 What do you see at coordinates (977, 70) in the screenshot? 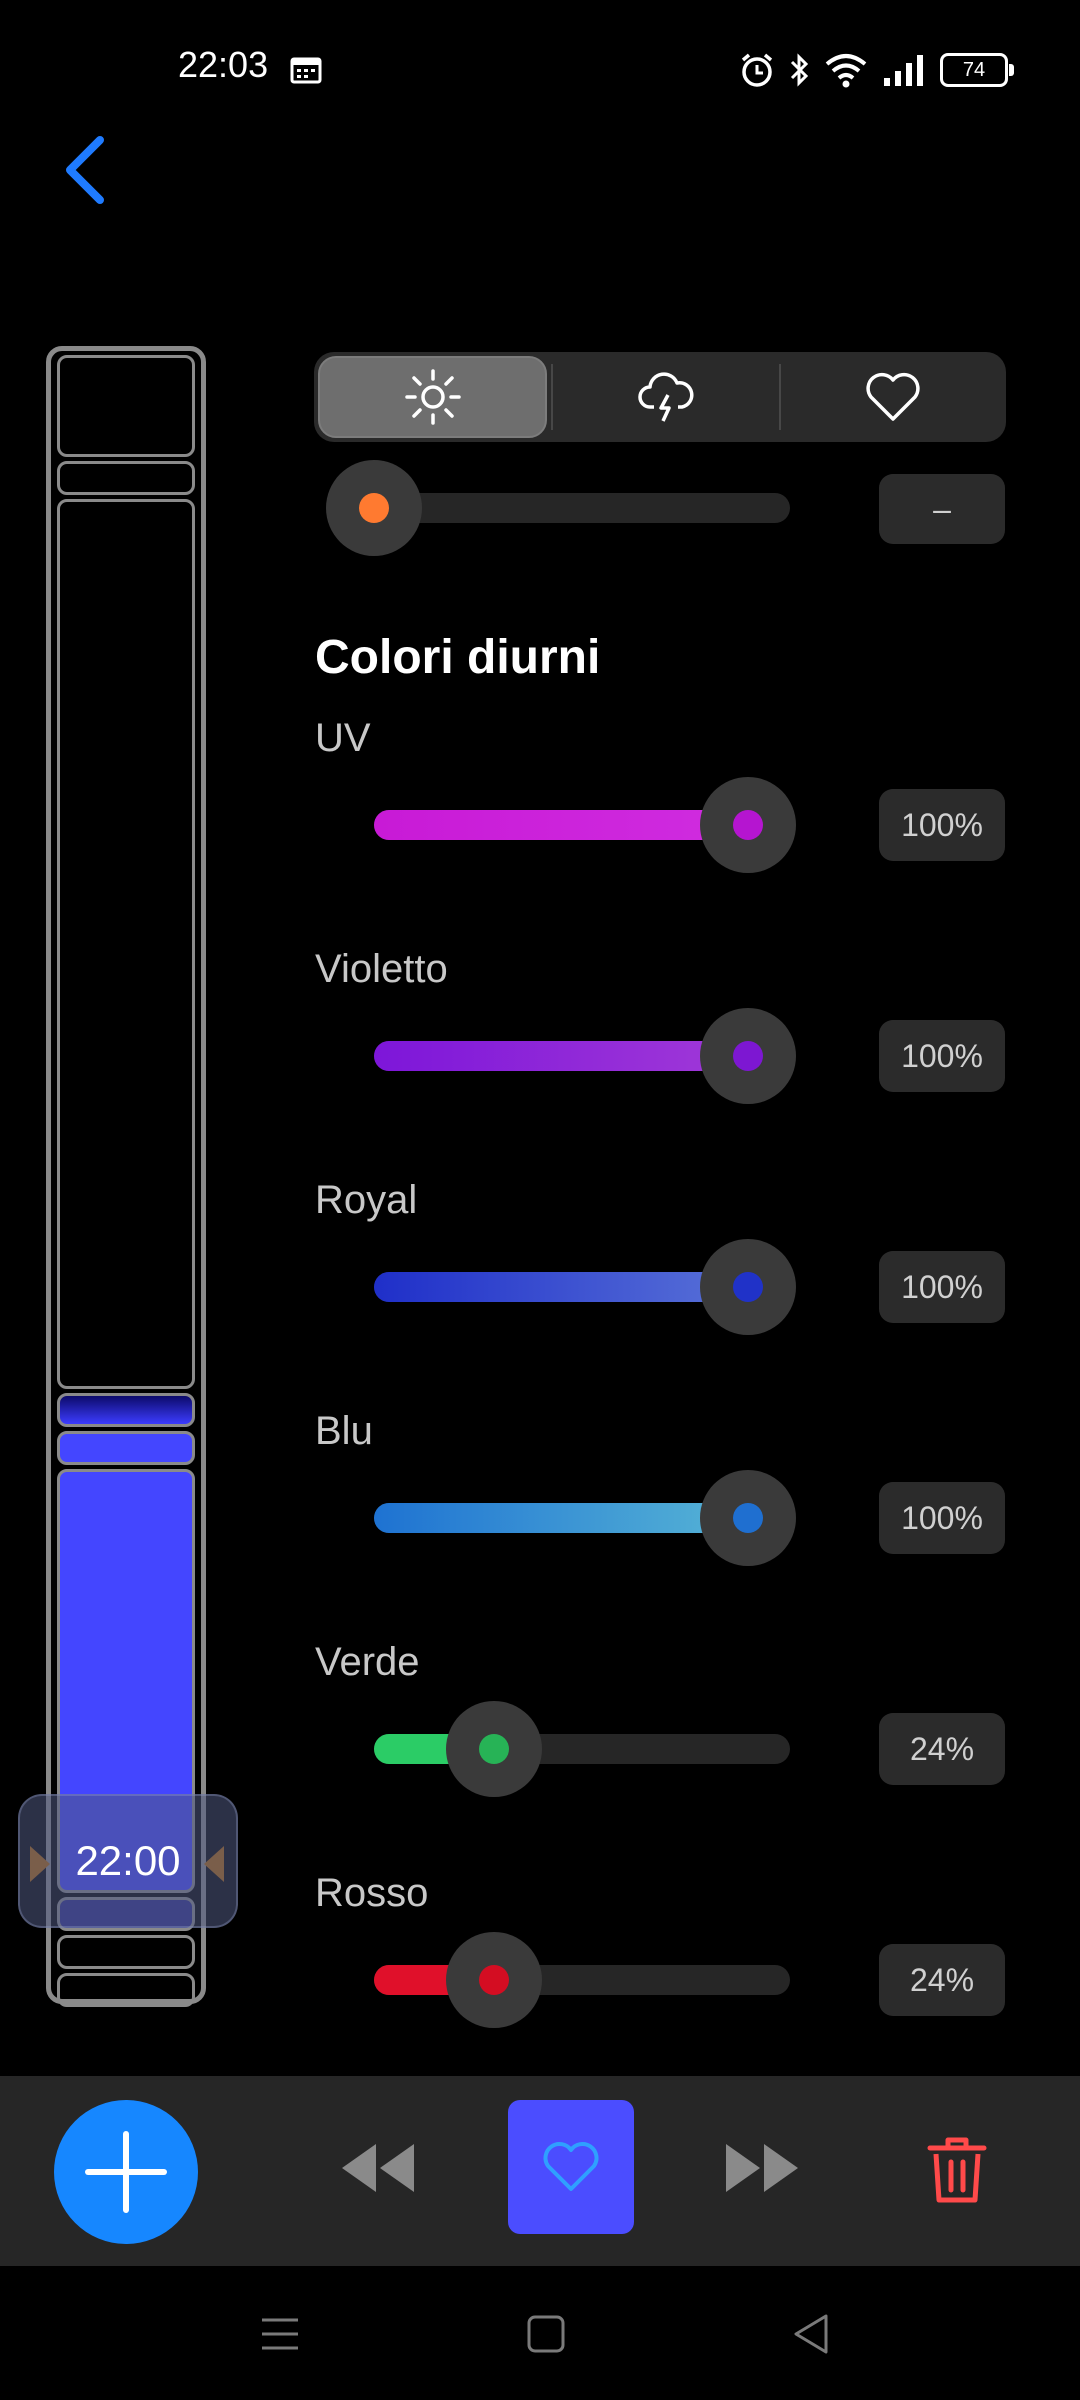
I see `battery-indicator: 74` at bounding box center [977, 70].